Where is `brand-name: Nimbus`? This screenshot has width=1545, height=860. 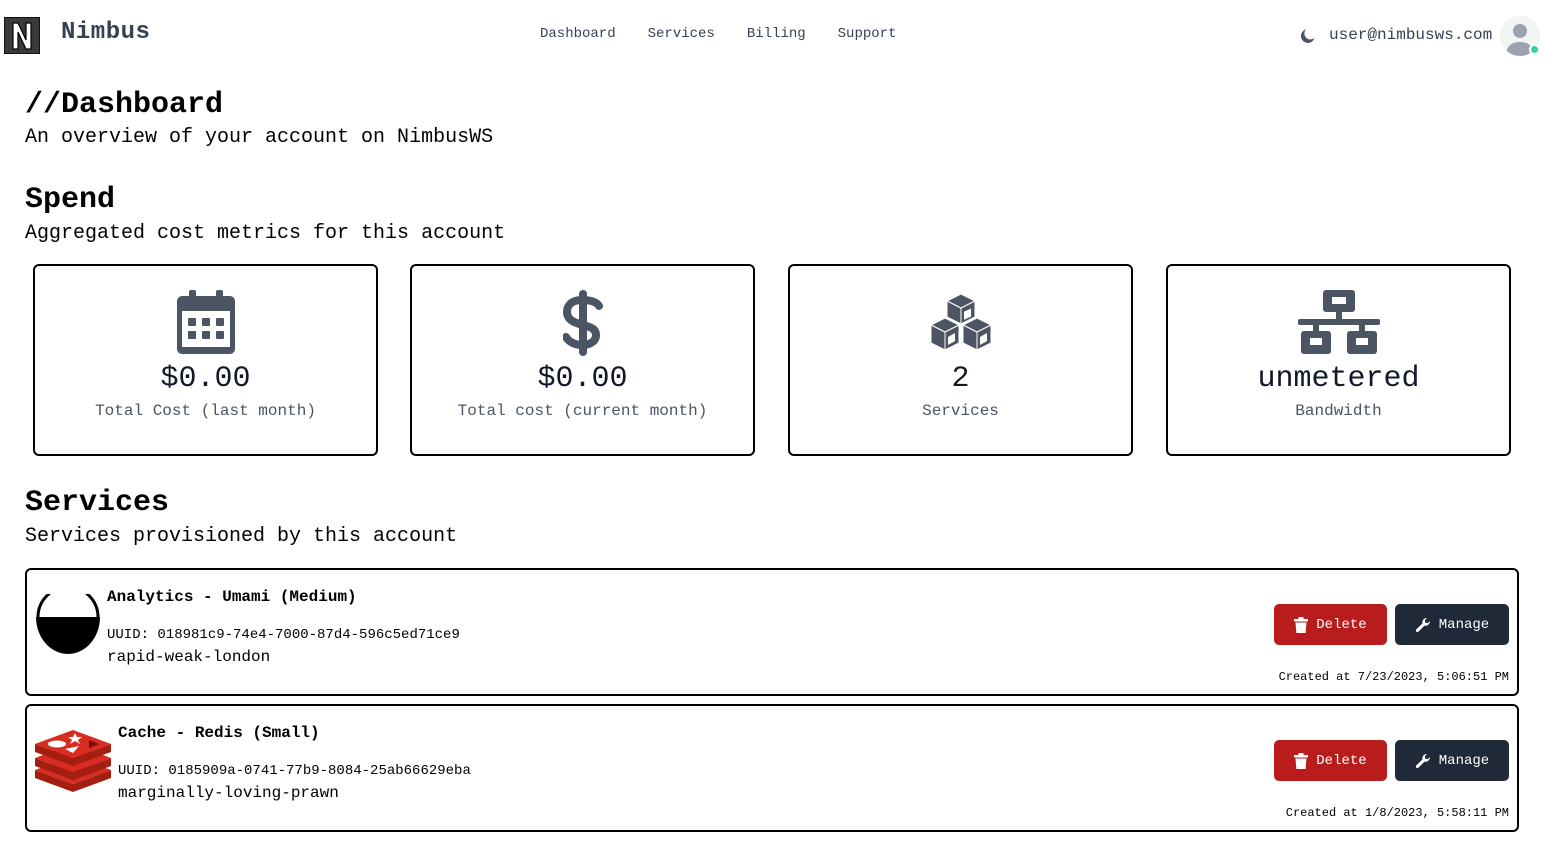 brand-name: Nimbus is located at coordinates (105, 32).